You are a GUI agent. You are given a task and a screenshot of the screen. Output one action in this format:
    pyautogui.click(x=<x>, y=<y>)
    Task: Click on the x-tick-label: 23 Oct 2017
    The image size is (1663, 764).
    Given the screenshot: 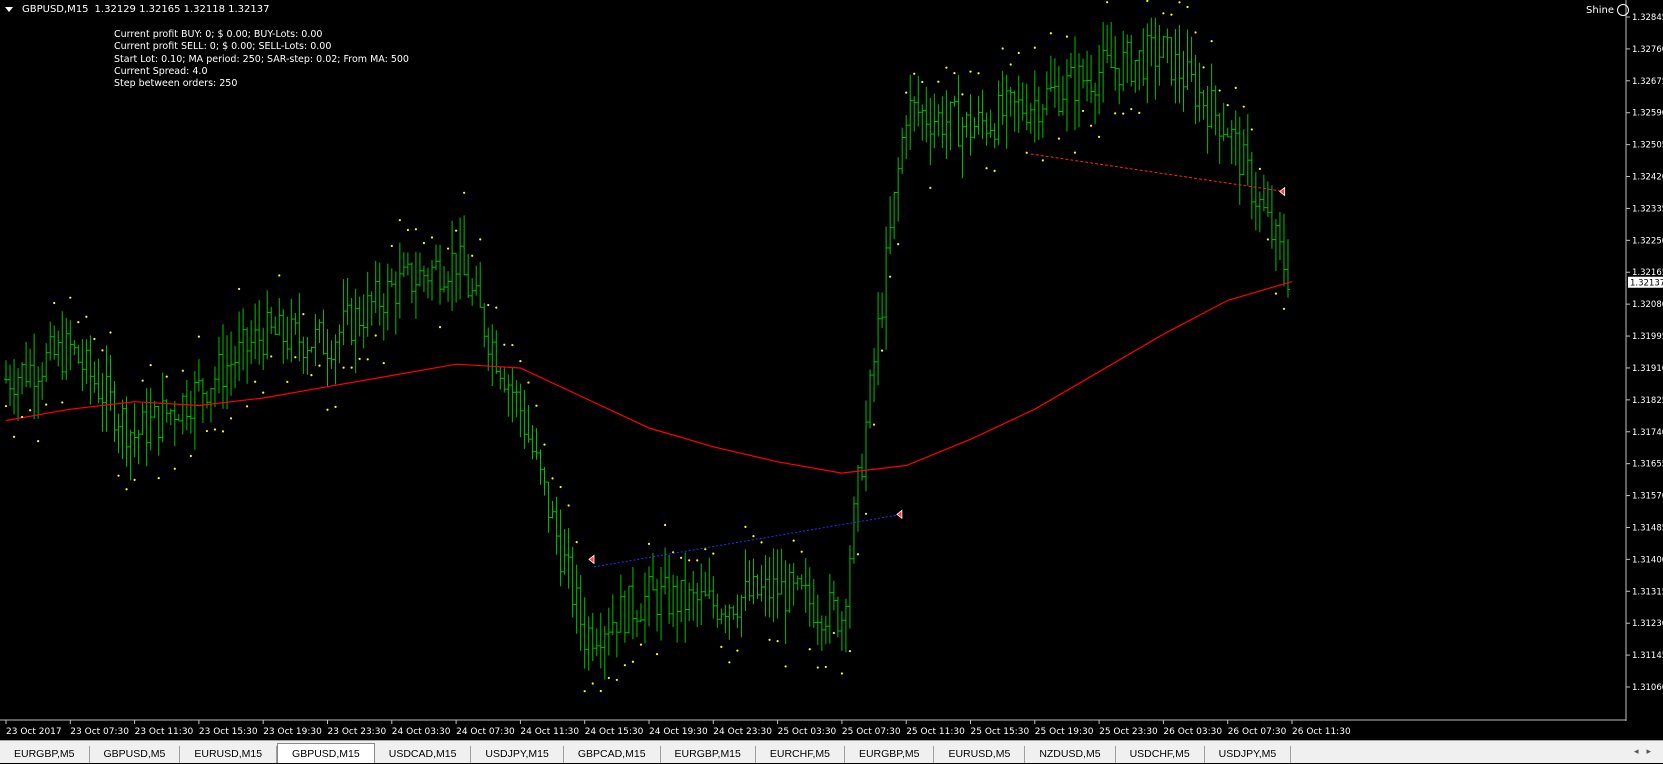 What is the action you would take?
    pyautogui.click(x=34, y=732)
    